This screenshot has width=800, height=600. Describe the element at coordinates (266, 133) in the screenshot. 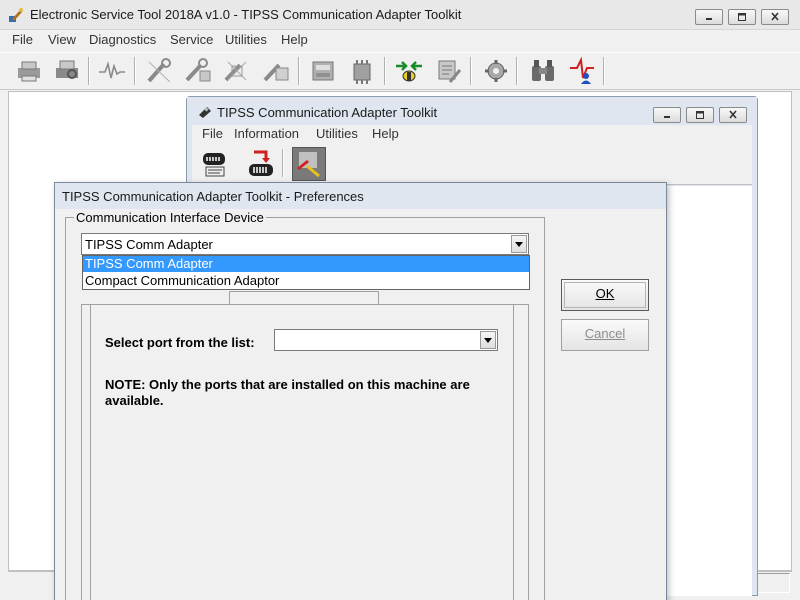

I see `toolkit-menu-information: Information` at that location.